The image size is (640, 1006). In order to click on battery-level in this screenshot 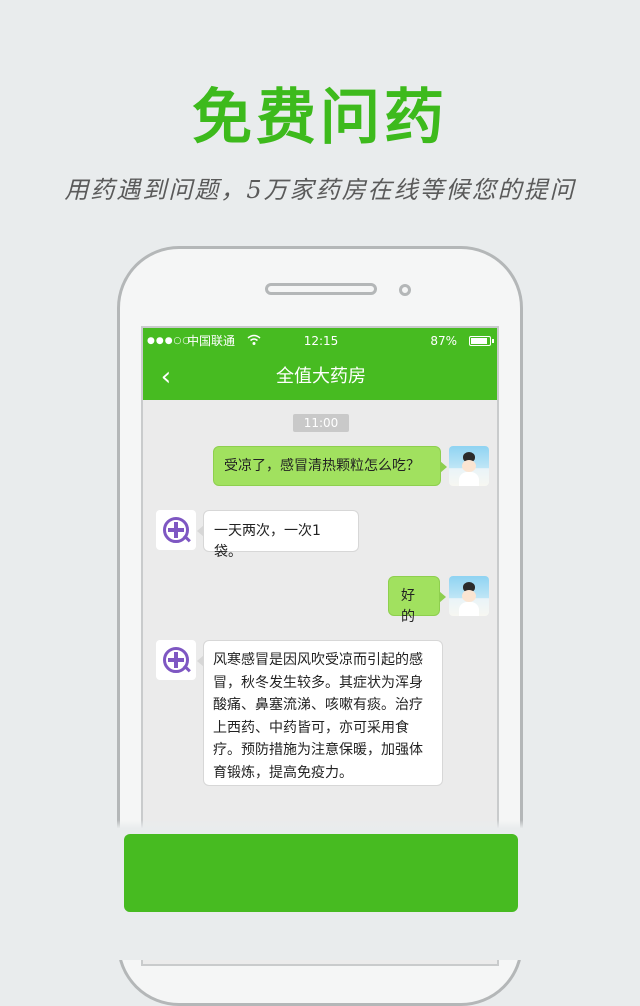, I will do `click(479, 341)`.